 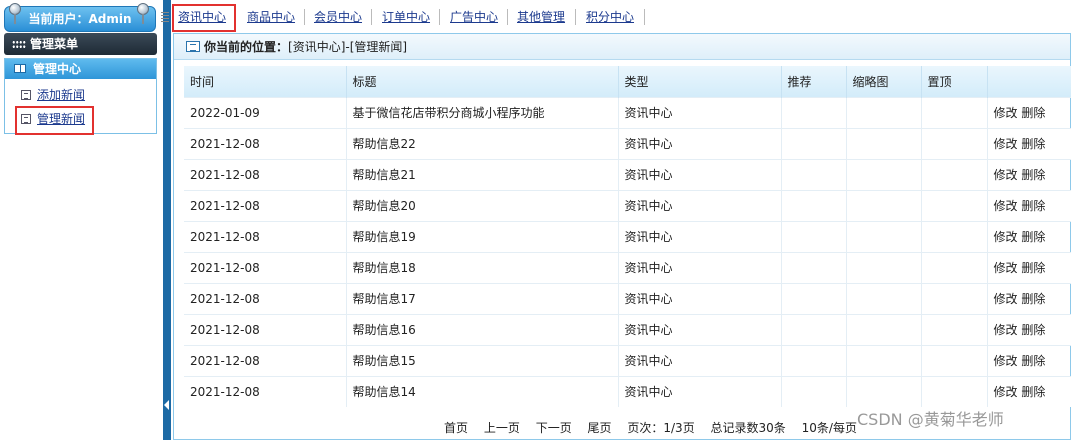 I want to click on table-row: 2021-12-08 帮助信息17 资讯中心 修改 删除, so click(x=627, y=298).